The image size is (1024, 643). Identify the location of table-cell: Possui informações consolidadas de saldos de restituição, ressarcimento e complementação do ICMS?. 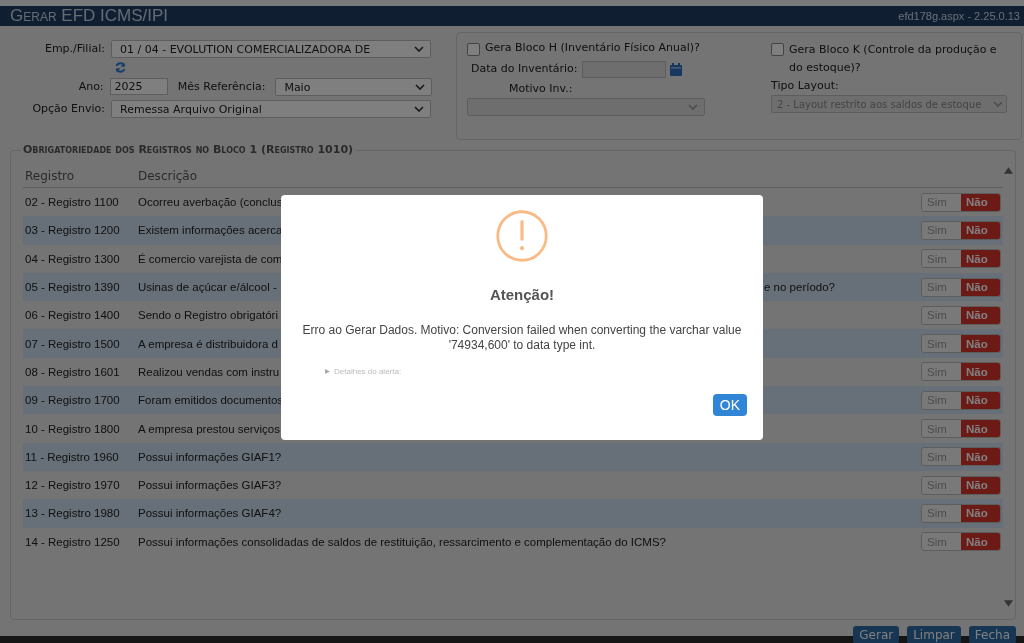
(402, 541).